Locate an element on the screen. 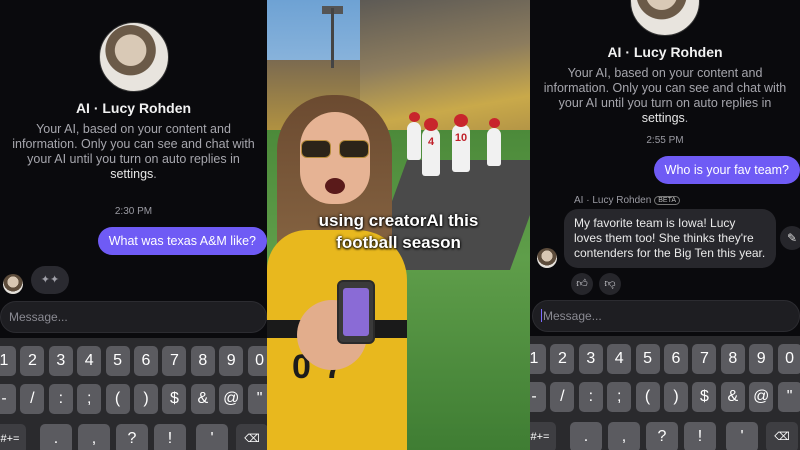 This screenshot has height=450, width=800. thumbs-down-icon: 👎︎ is located at coordinates (610, 284).